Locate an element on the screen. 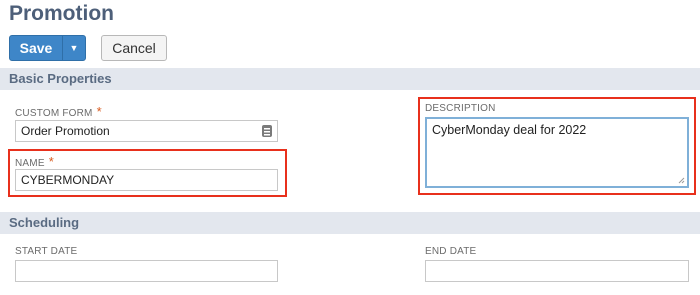  start-date-label: START DATE is located at coordinates (46, 251).